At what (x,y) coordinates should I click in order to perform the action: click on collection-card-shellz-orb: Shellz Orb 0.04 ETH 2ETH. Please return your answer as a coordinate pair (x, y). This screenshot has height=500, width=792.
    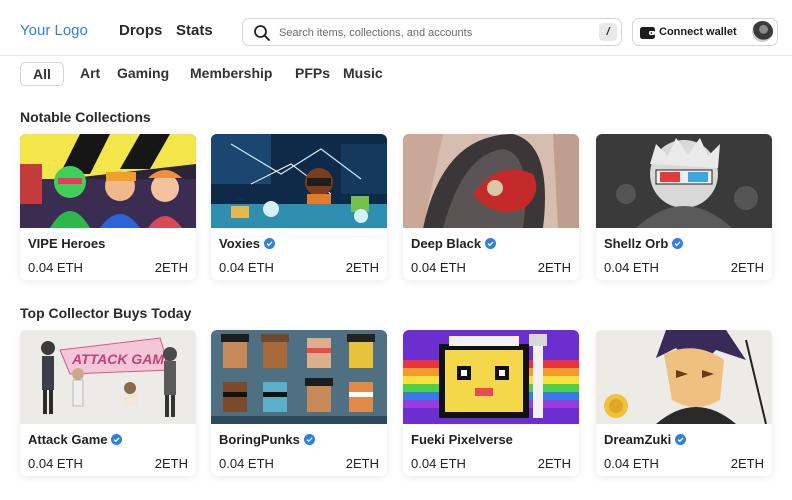
    Looking at the image, I should click on (684, 207).